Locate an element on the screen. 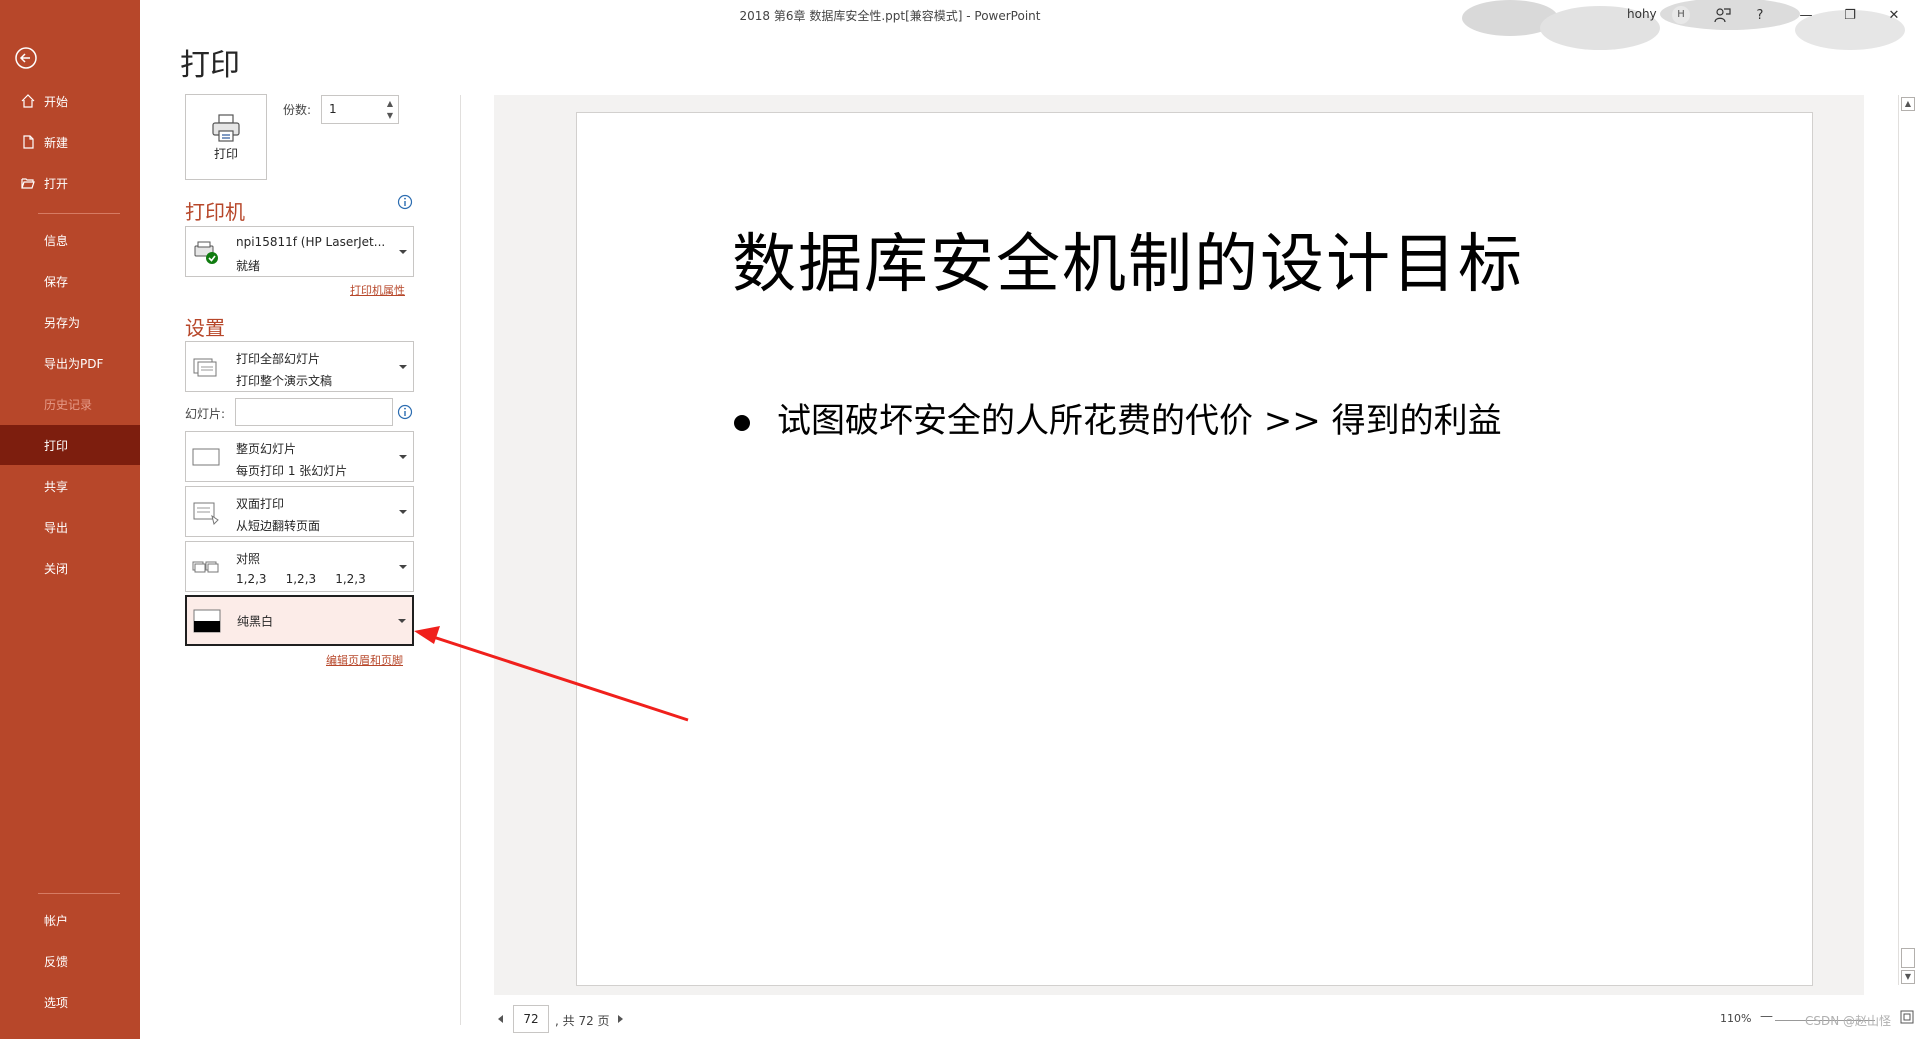 The height and width of the screenshot is (1039, 1920). sidebar-item-label: 帐户 is located at coordinates (56, 920).